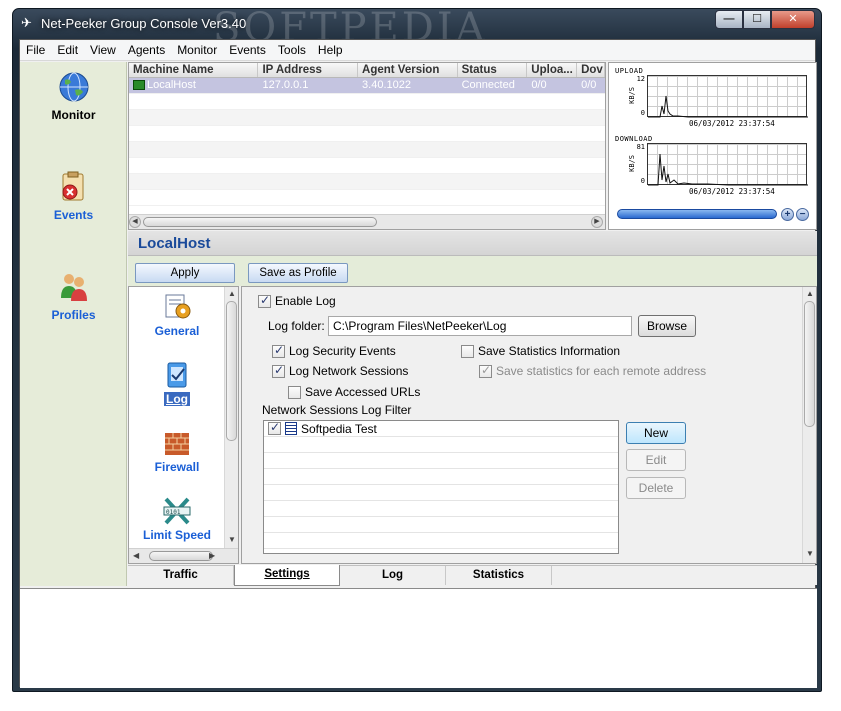 Image resolution: width=841 pixels, height=711 pixels. What do you see at coordinates (247, 50) in the screenshot?
I see `menu-events: Events` at bounding box center [247, 50].